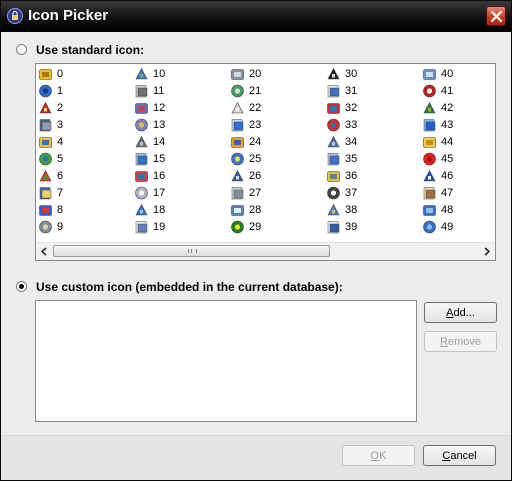 The width and height of the screenshot is (512, 481). What do you see at coordinates (333, 209) in the screenshot?
I see `people-network-icon` at bounding box center [333, 209].